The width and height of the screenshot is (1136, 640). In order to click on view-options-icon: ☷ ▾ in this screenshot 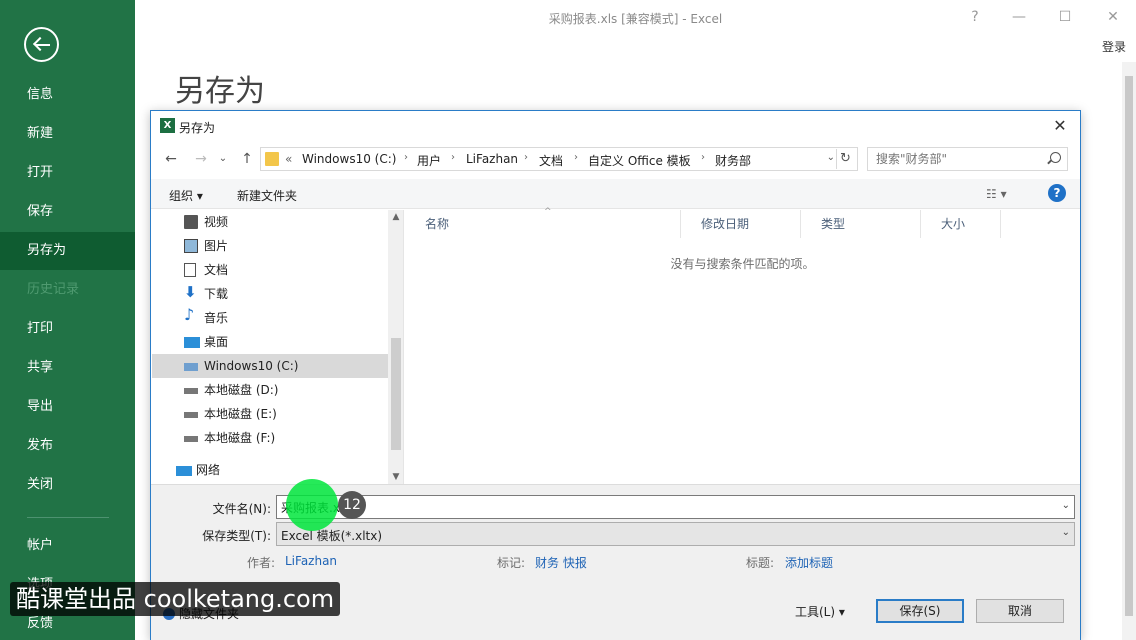, I will do `click(996, 194)`.